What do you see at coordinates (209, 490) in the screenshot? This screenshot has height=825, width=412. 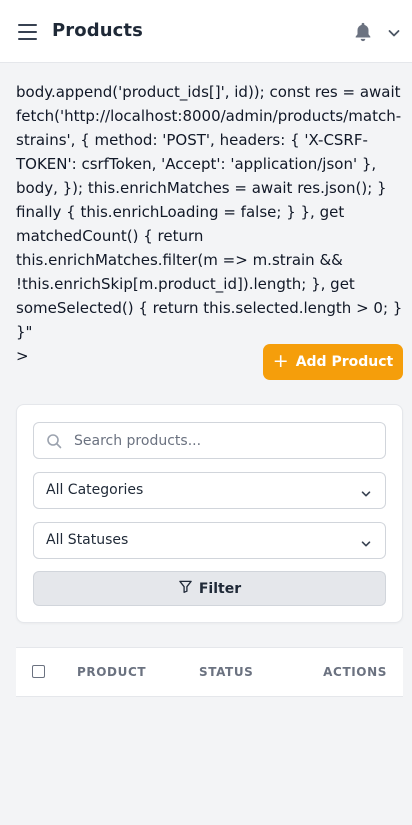 I see `category-select: All Categories` at bounding box center [209, 490].